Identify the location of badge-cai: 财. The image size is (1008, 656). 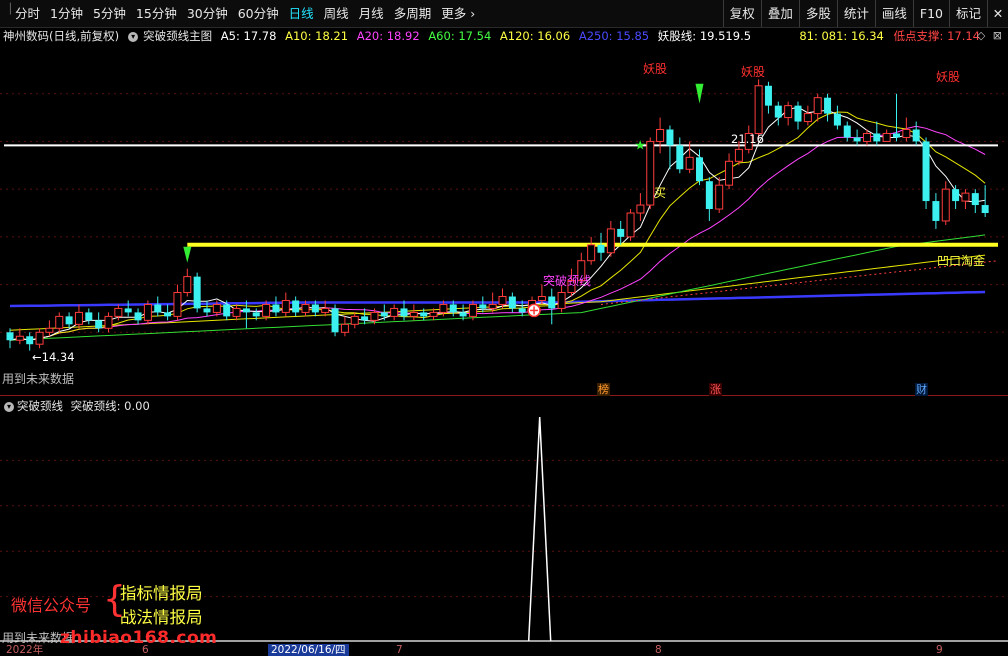
(921, 389).